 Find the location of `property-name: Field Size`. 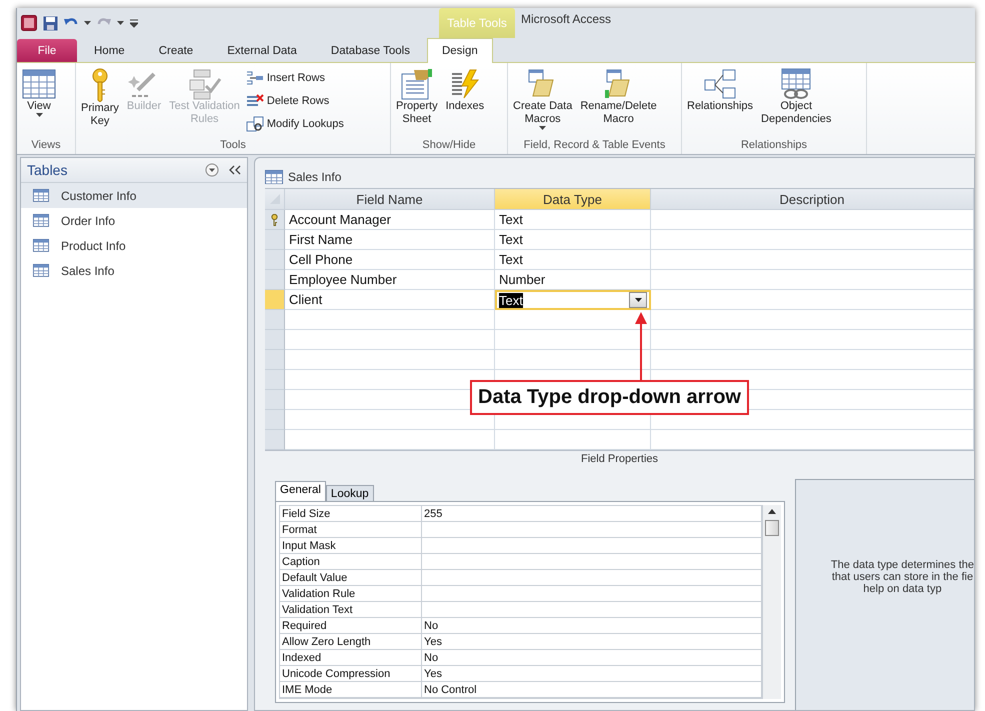

property-name: Field Size is located at coordinates (351, 514).